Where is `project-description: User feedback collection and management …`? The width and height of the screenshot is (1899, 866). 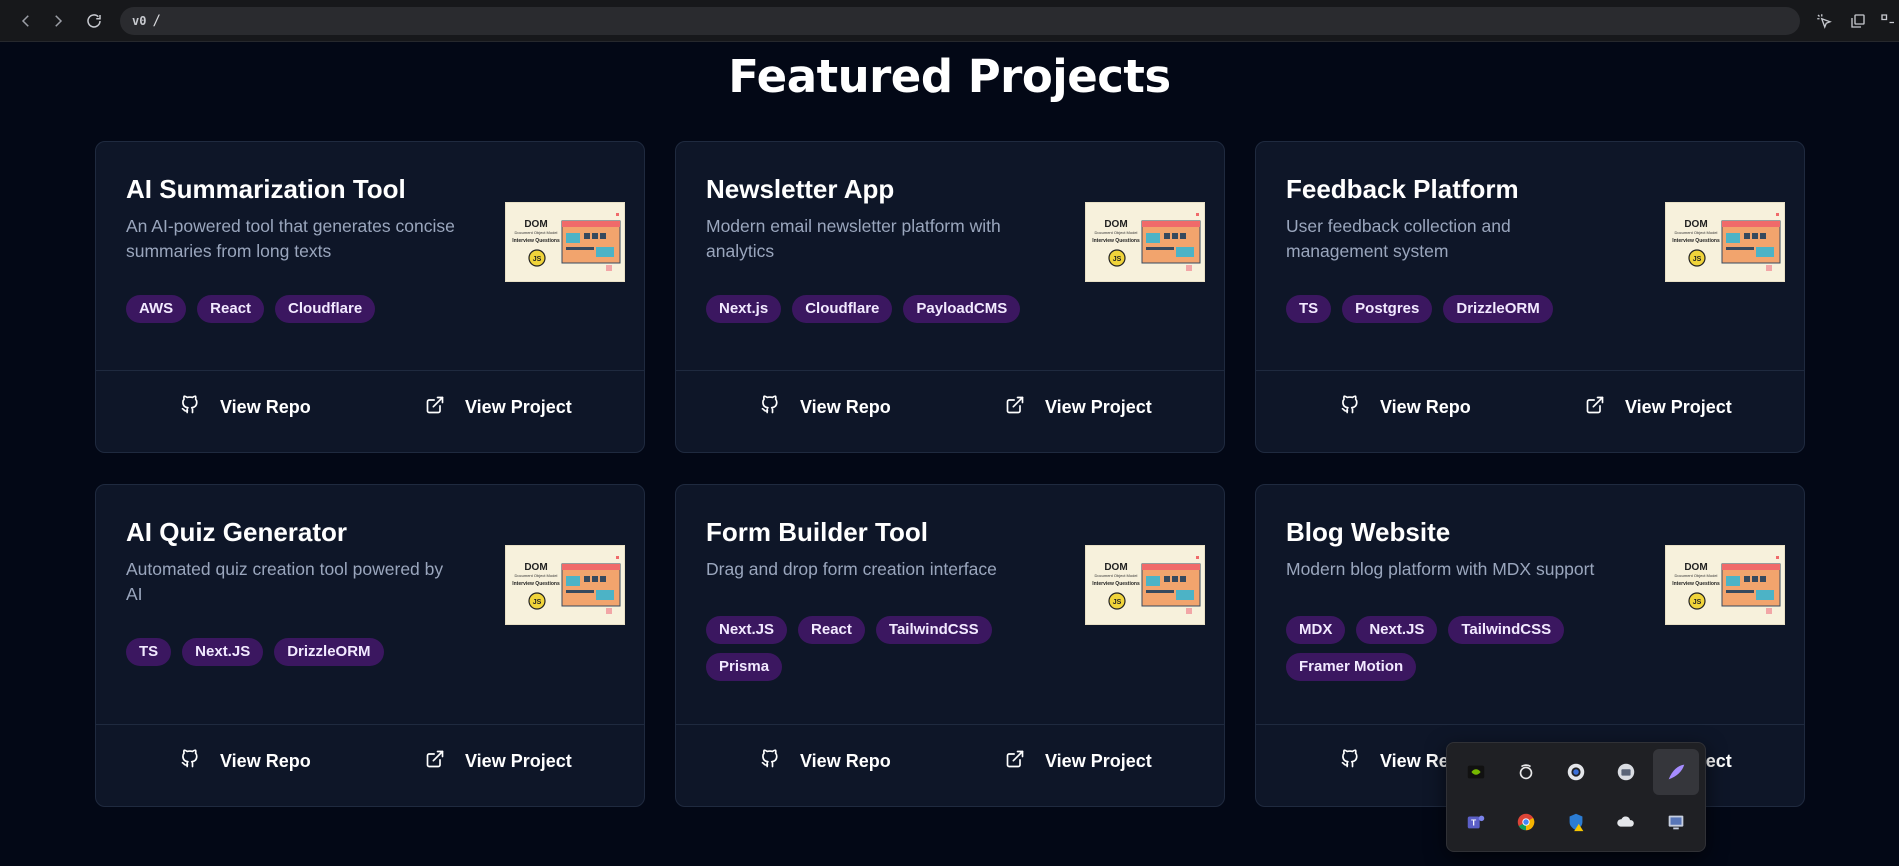
project-description: User feedback collection and management … is located at coordinates (1398, 238).